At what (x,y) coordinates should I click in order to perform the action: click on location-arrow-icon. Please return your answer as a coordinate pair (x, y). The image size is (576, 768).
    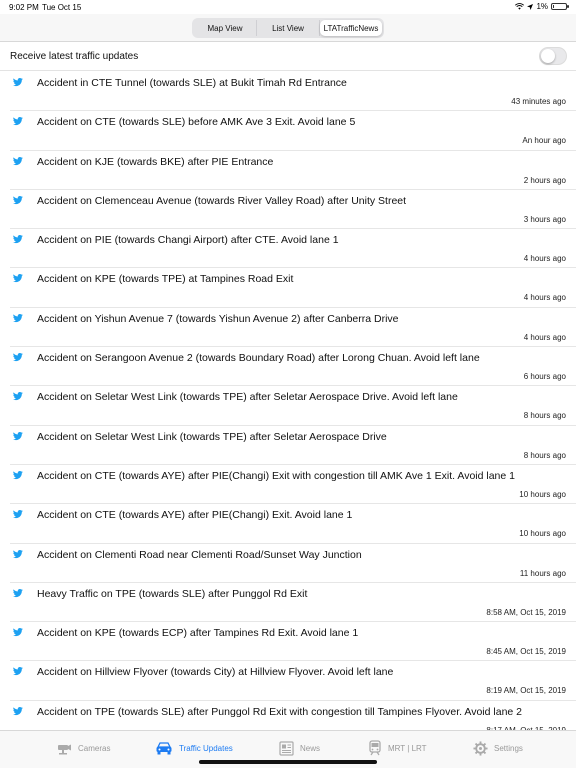
    Looking at the image, I should click on (530, 6).